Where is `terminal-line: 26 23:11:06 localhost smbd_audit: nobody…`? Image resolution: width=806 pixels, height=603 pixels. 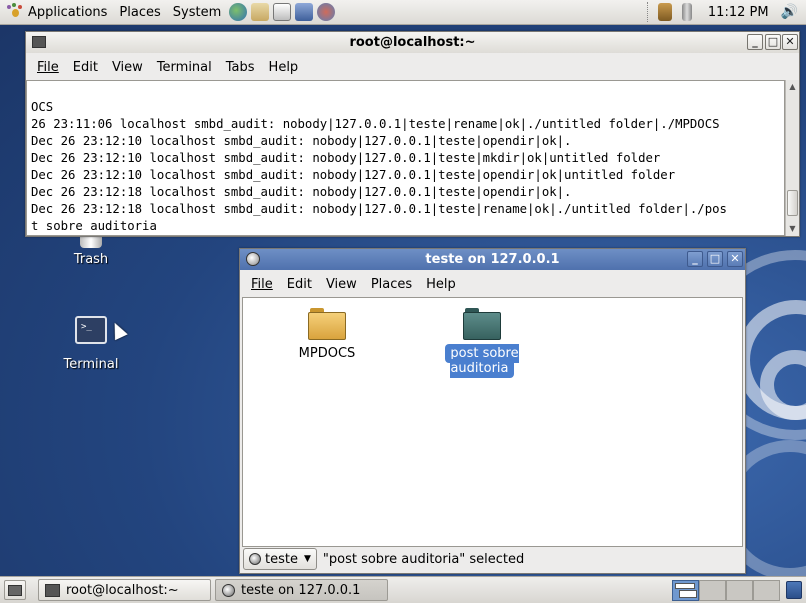 terminal-line: 26 23:11:06 localhost smbd_audit: nobody… is located at coordinates (375, 124).